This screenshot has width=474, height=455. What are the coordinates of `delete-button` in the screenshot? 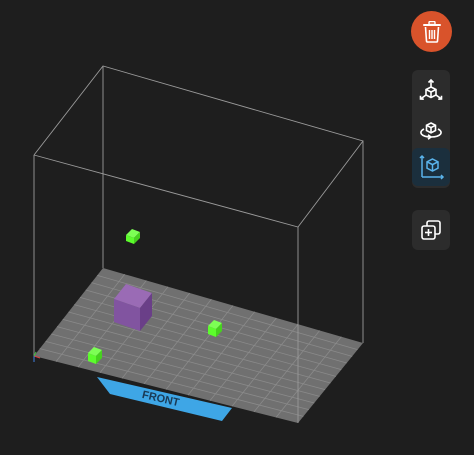 It's located at (431, 31).